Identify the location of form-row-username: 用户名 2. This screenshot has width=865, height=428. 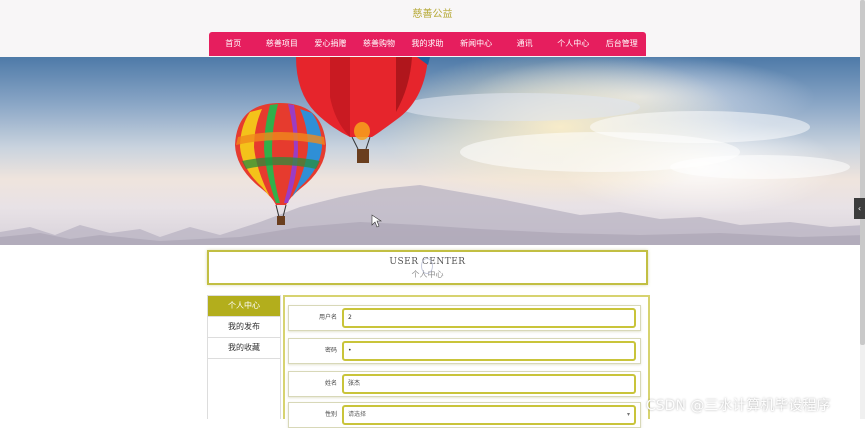
(464, 318).